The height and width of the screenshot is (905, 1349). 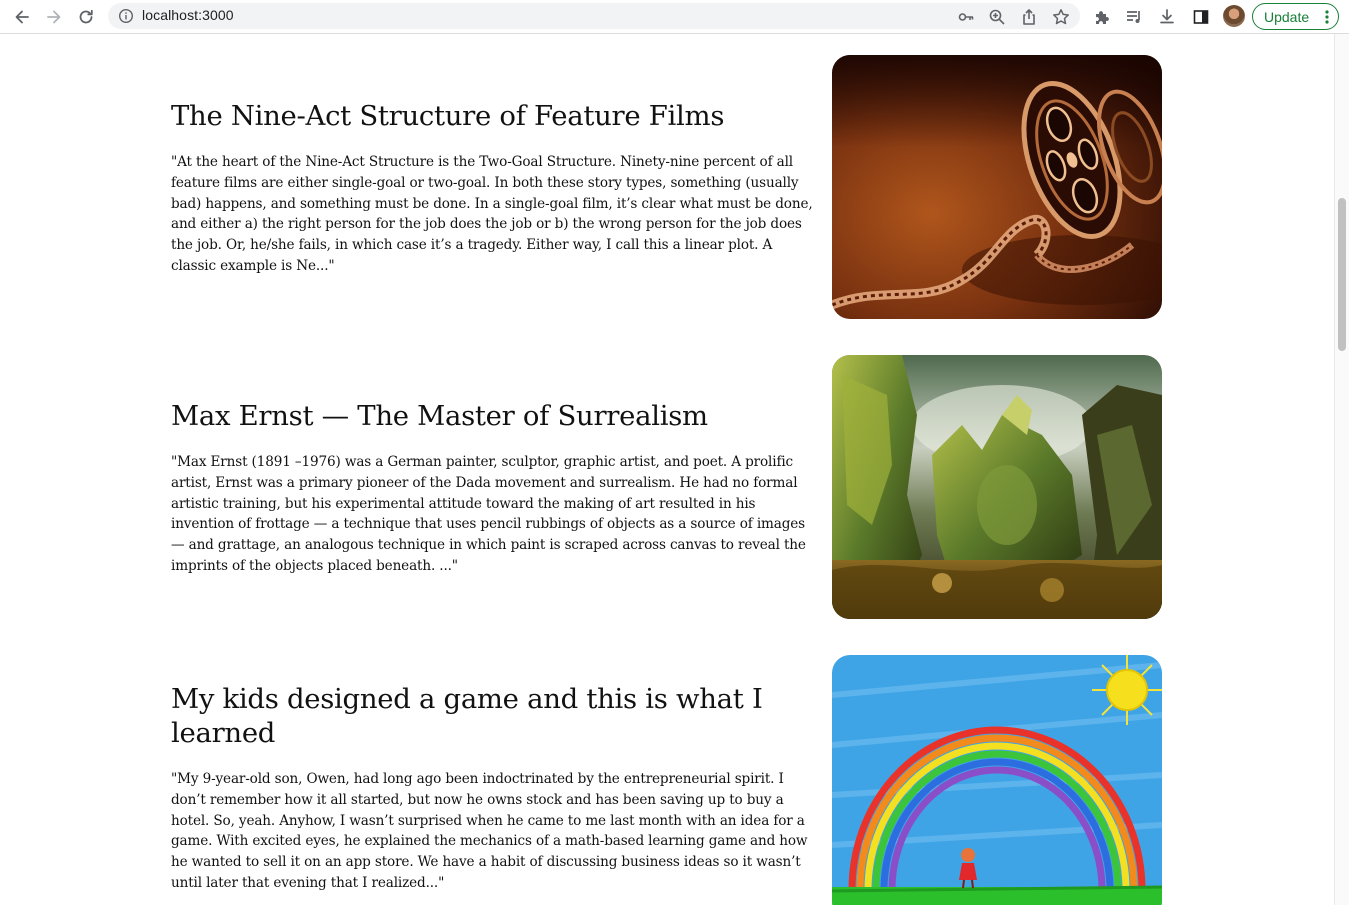 I want to click on browser-toolbar: localhost:3000 Update, so click(x=674, y=17).